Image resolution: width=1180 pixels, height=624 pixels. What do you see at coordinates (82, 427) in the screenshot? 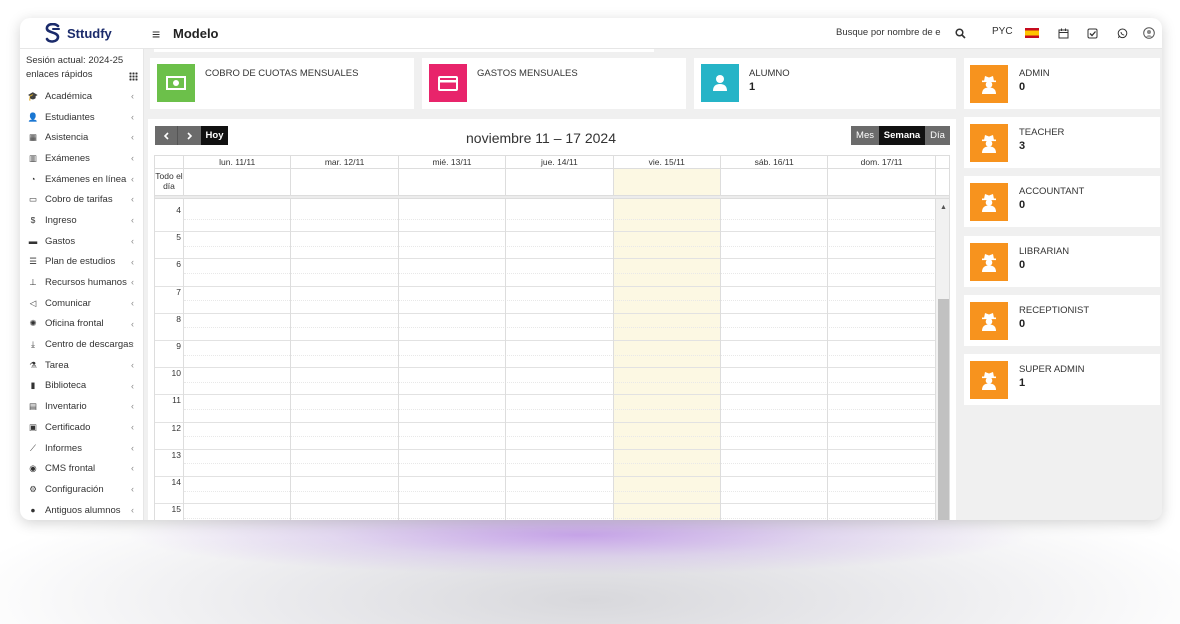
I see `sidebar-item-16: ▣ Certificado ‹` at bounding box center [82, 427].